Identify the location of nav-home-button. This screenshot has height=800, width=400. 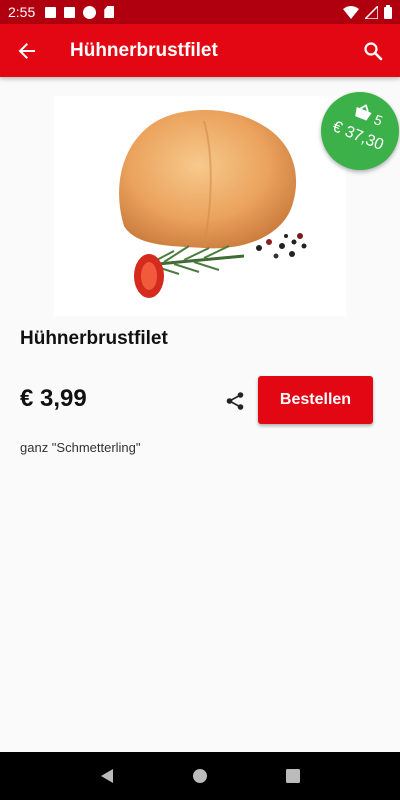
(200, 776).